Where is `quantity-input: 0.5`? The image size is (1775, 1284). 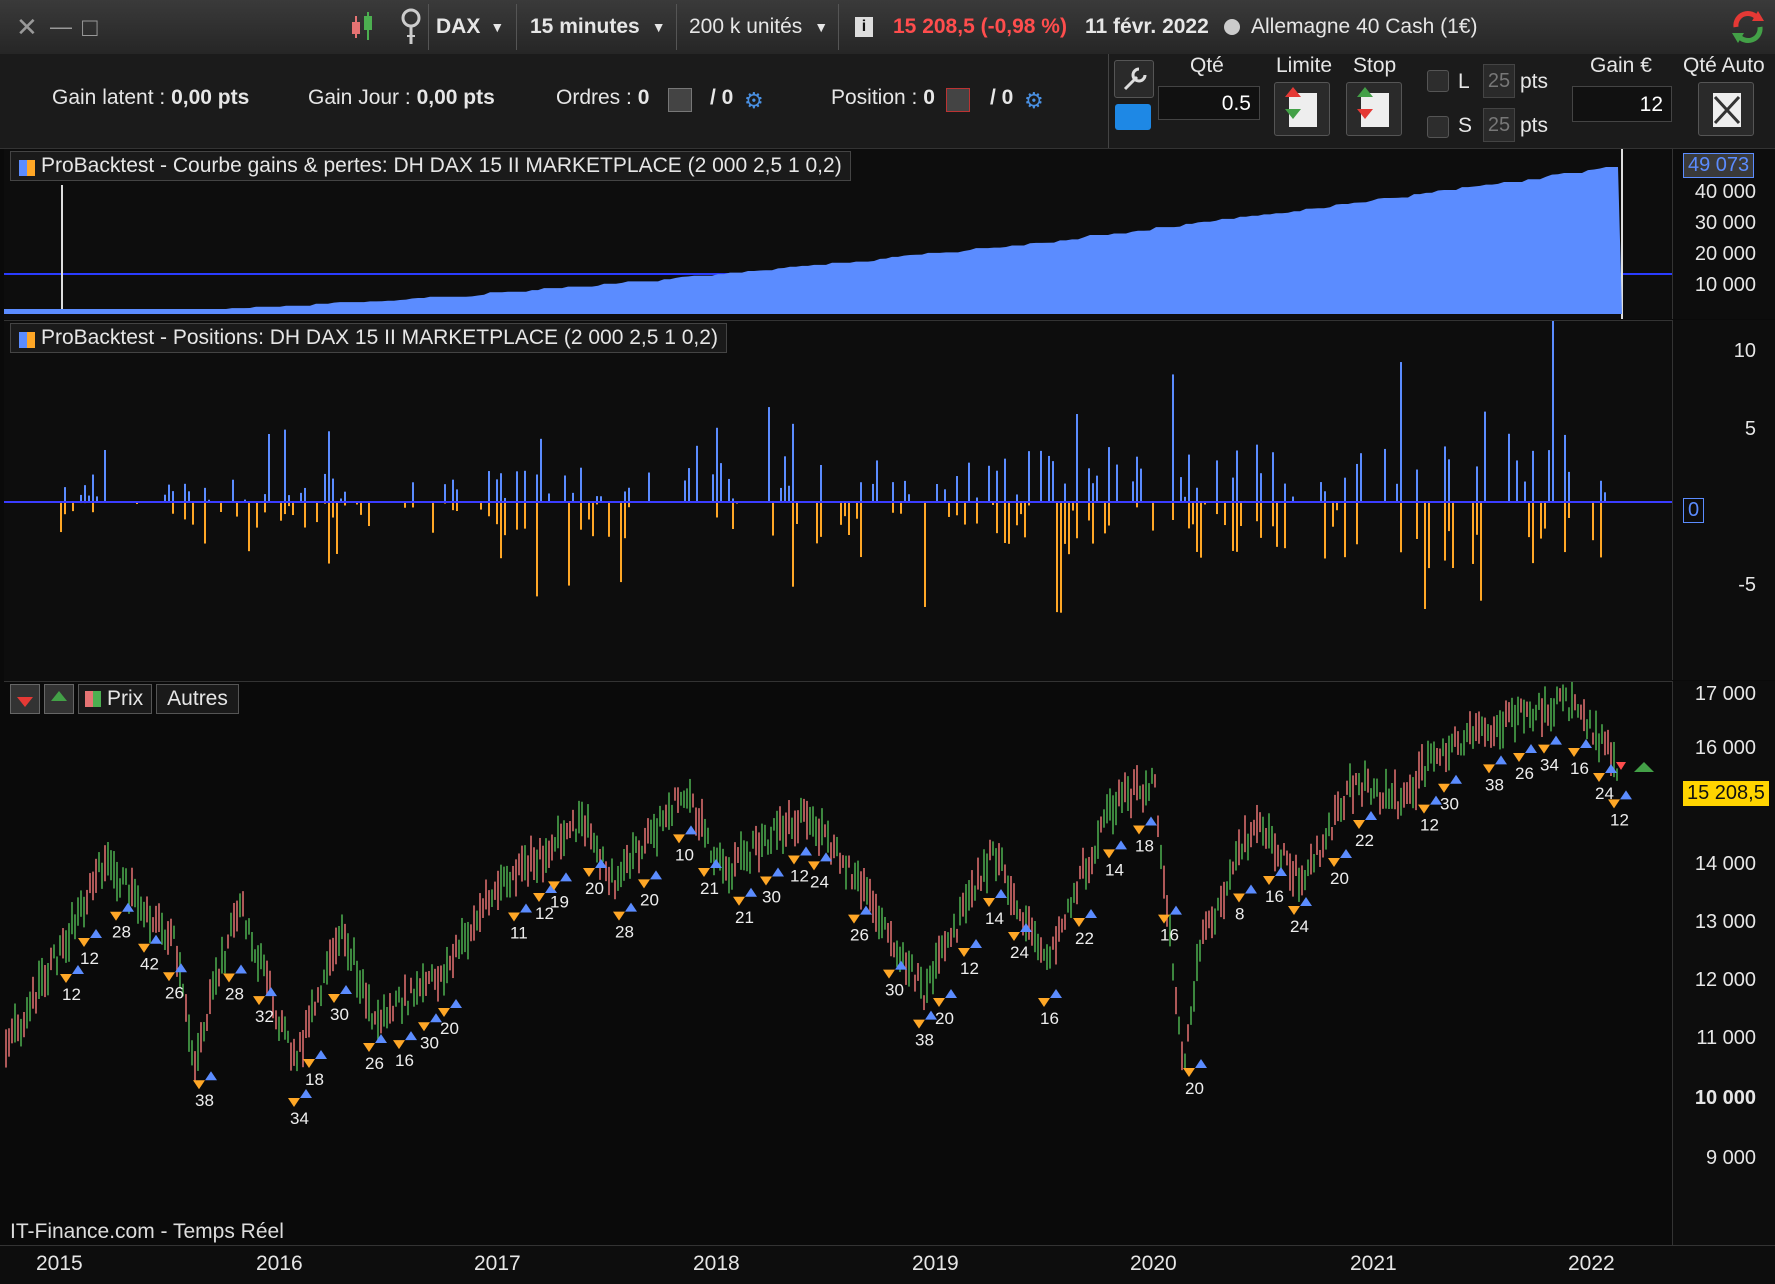
quantity-input: 0.5 is located at coordinates (1209, 103).